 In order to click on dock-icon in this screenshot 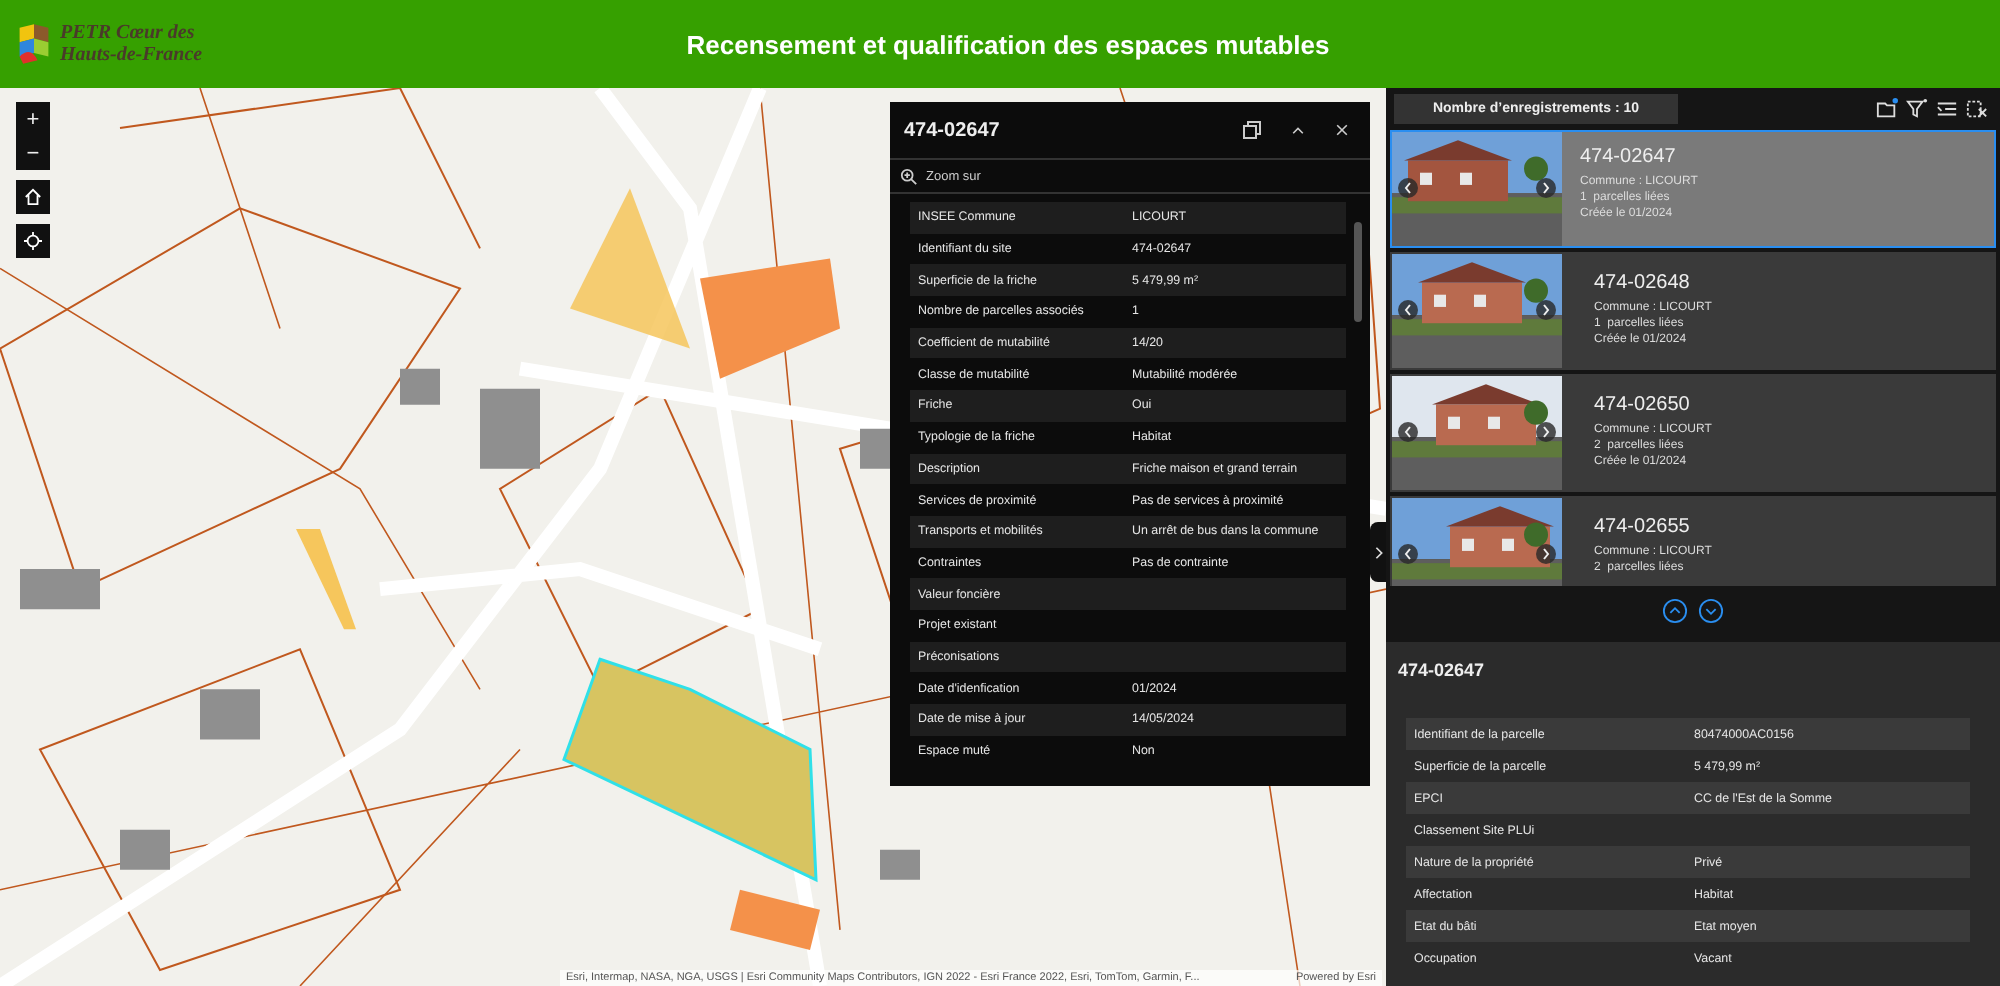, I will do `click(1252, 130)`.